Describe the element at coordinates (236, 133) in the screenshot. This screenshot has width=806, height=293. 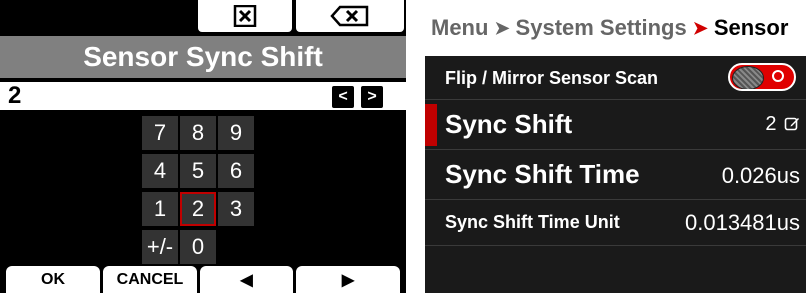
I see `key-9: 9` at that location.